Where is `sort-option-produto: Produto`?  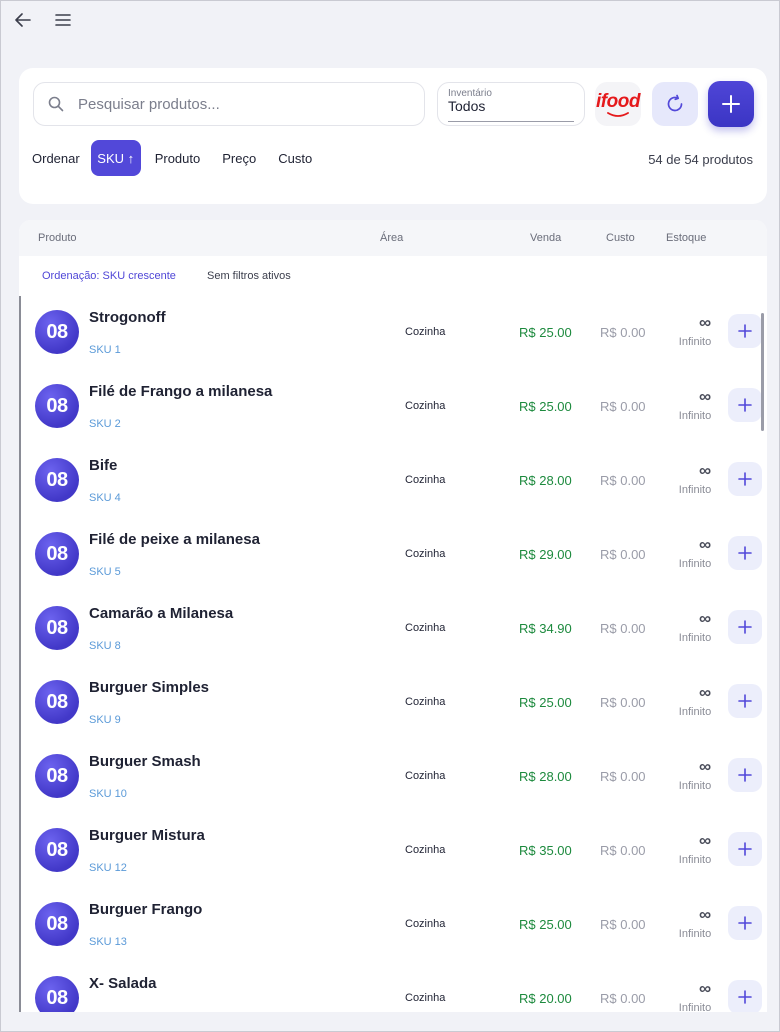 sort-option-produto: Produto is located at coordinates (178, 158).